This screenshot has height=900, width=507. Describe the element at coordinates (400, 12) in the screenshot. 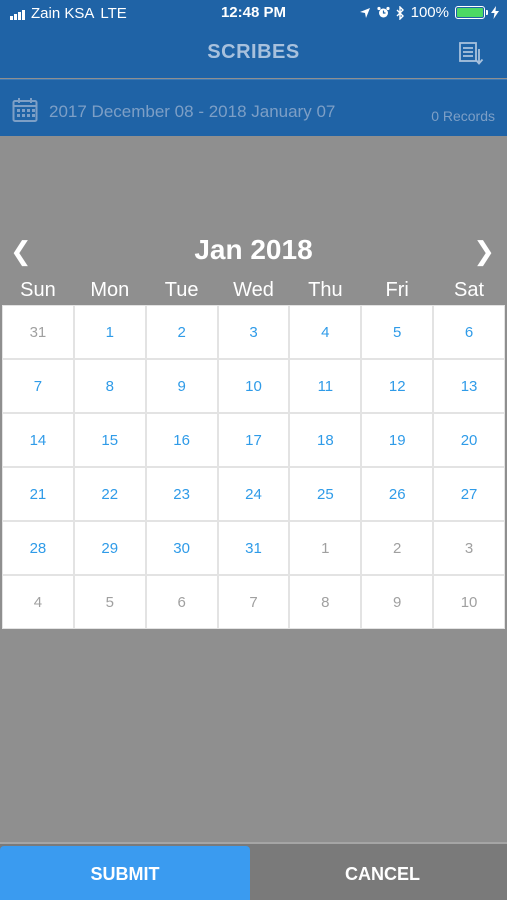

I see `bluetooth-icon` at that location.